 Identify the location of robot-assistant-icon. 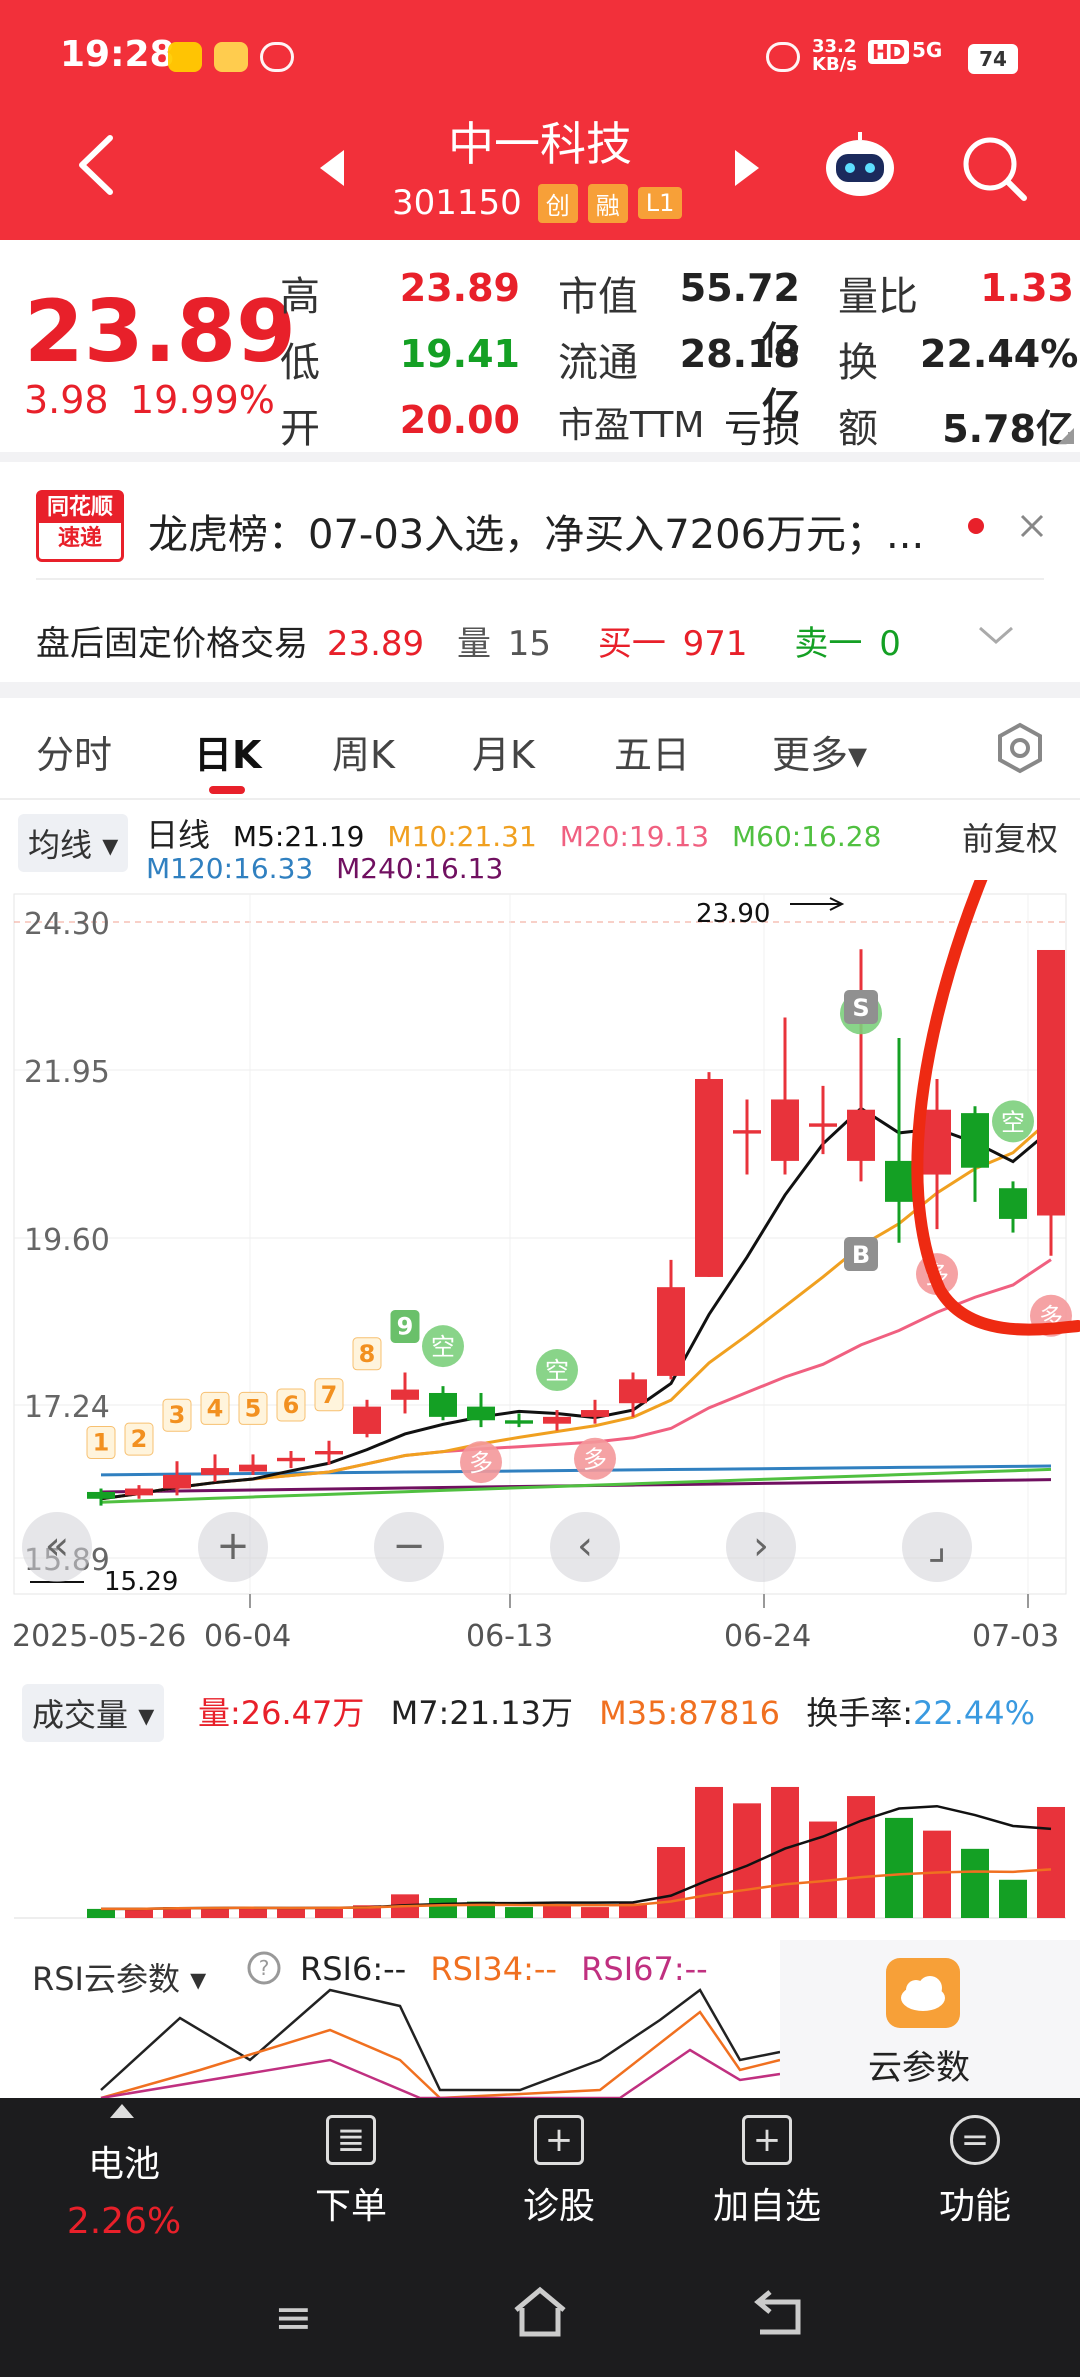
(860, 165).